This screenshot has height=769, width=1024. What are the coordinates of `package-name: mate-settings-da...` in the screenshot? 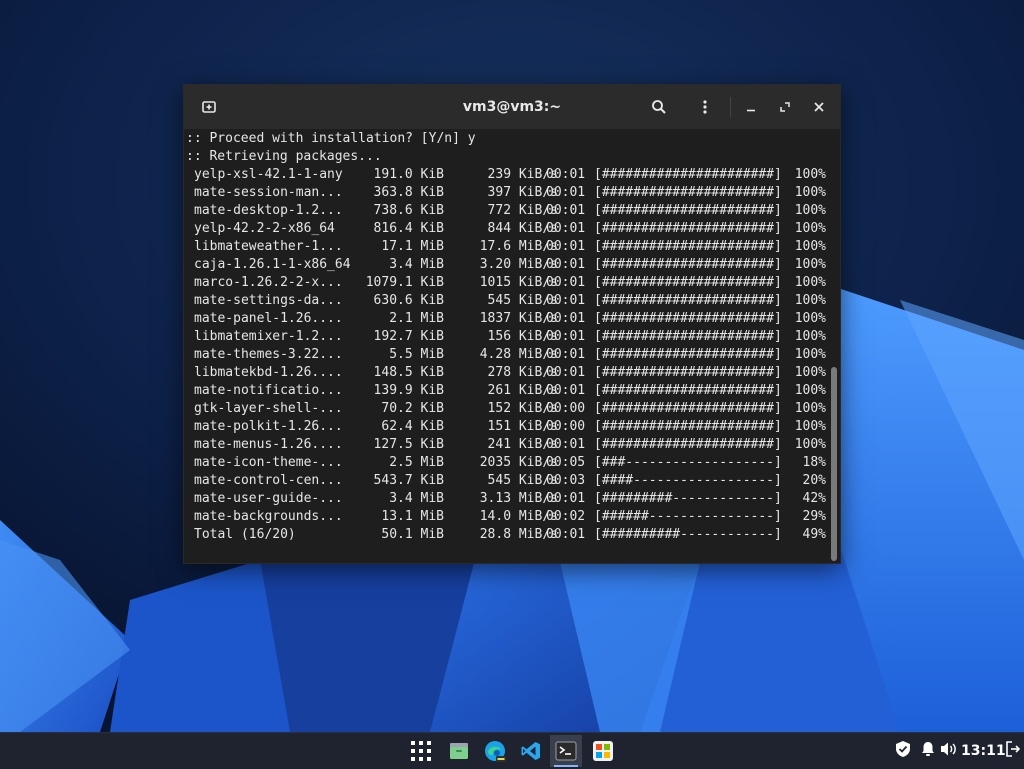 It's located at (268, 300).